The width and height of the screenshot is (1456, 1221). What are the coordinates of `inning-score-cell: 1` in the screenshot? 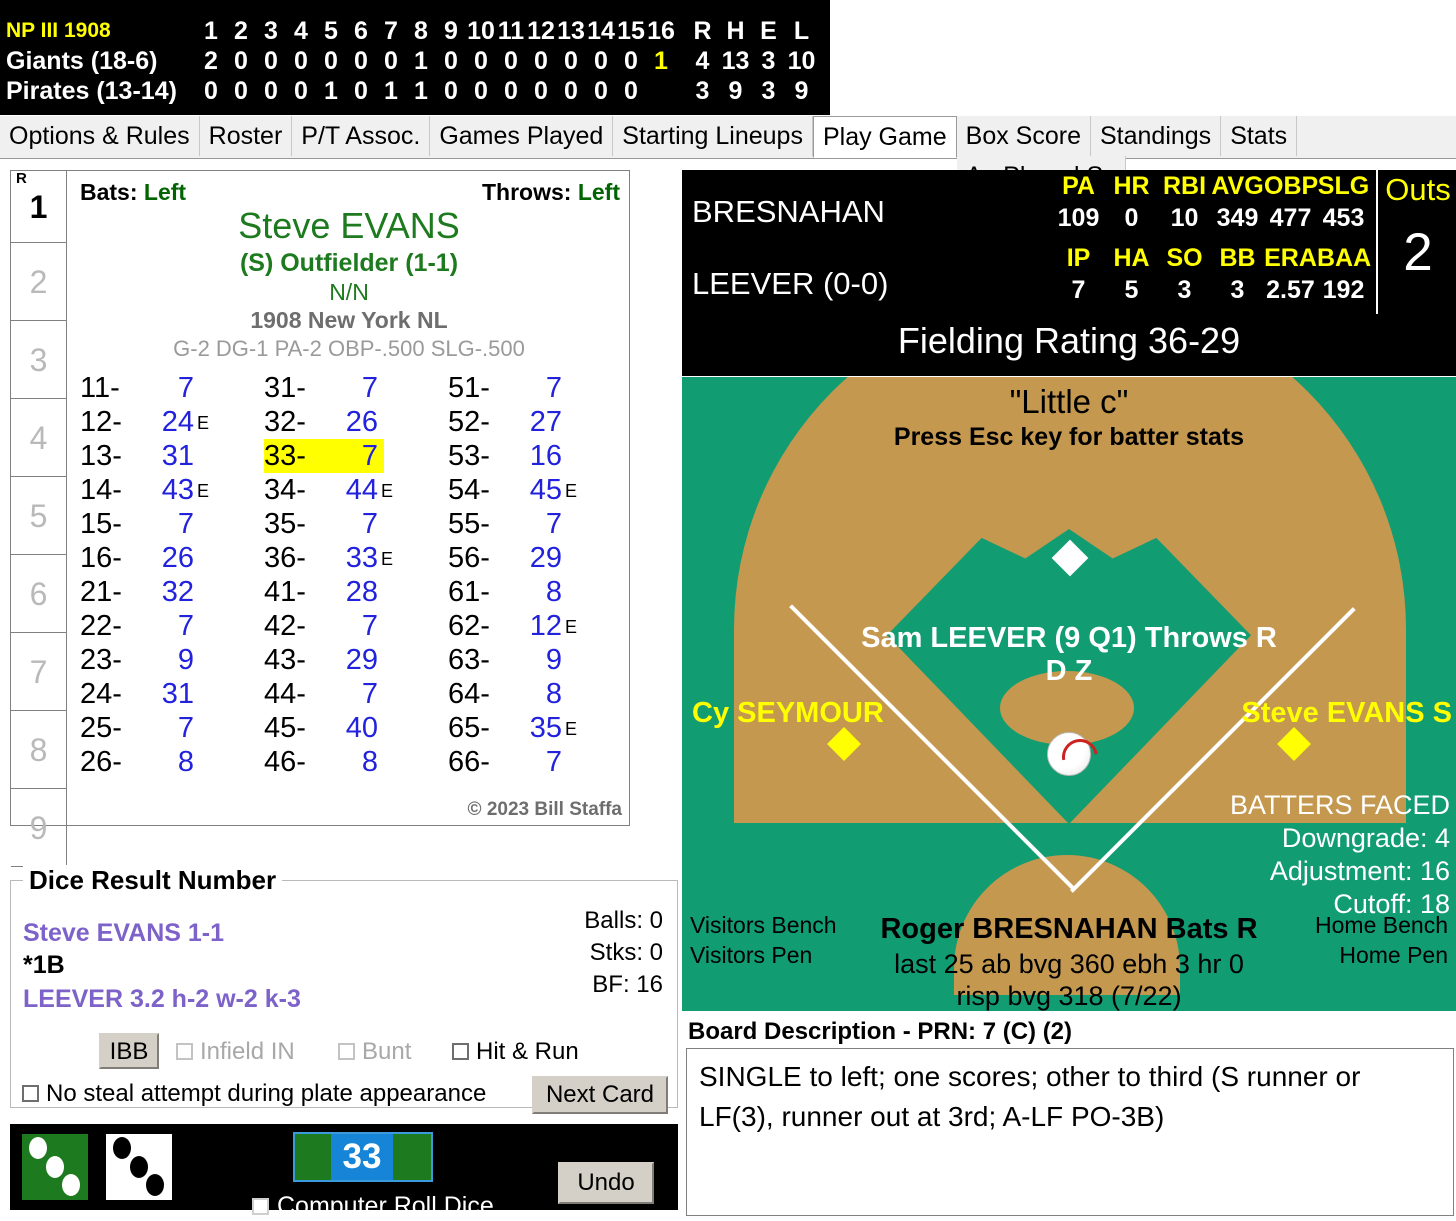 It's located at (331, 91).